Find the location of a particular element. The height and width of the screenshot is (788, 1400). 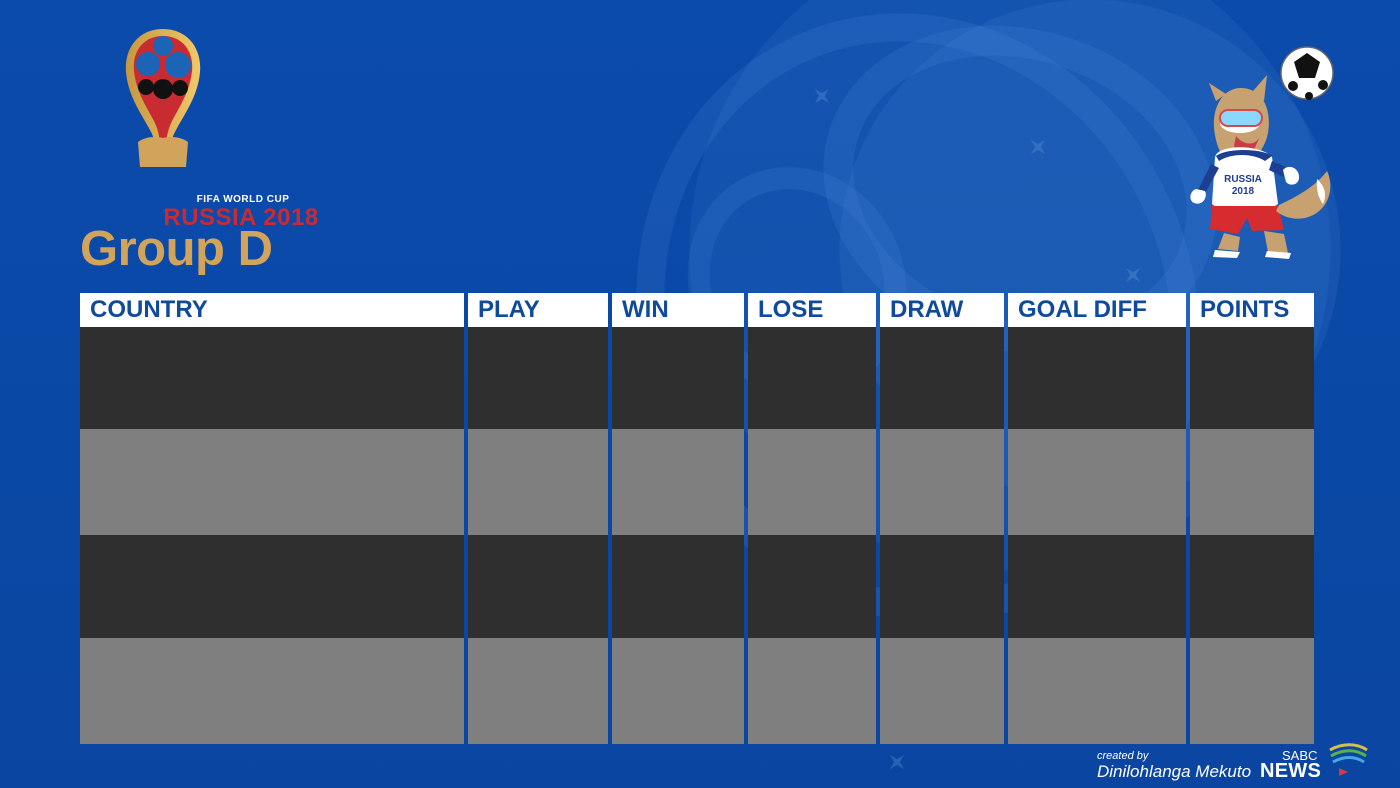

column-header: PLAY is located at coordinates (538, 310).